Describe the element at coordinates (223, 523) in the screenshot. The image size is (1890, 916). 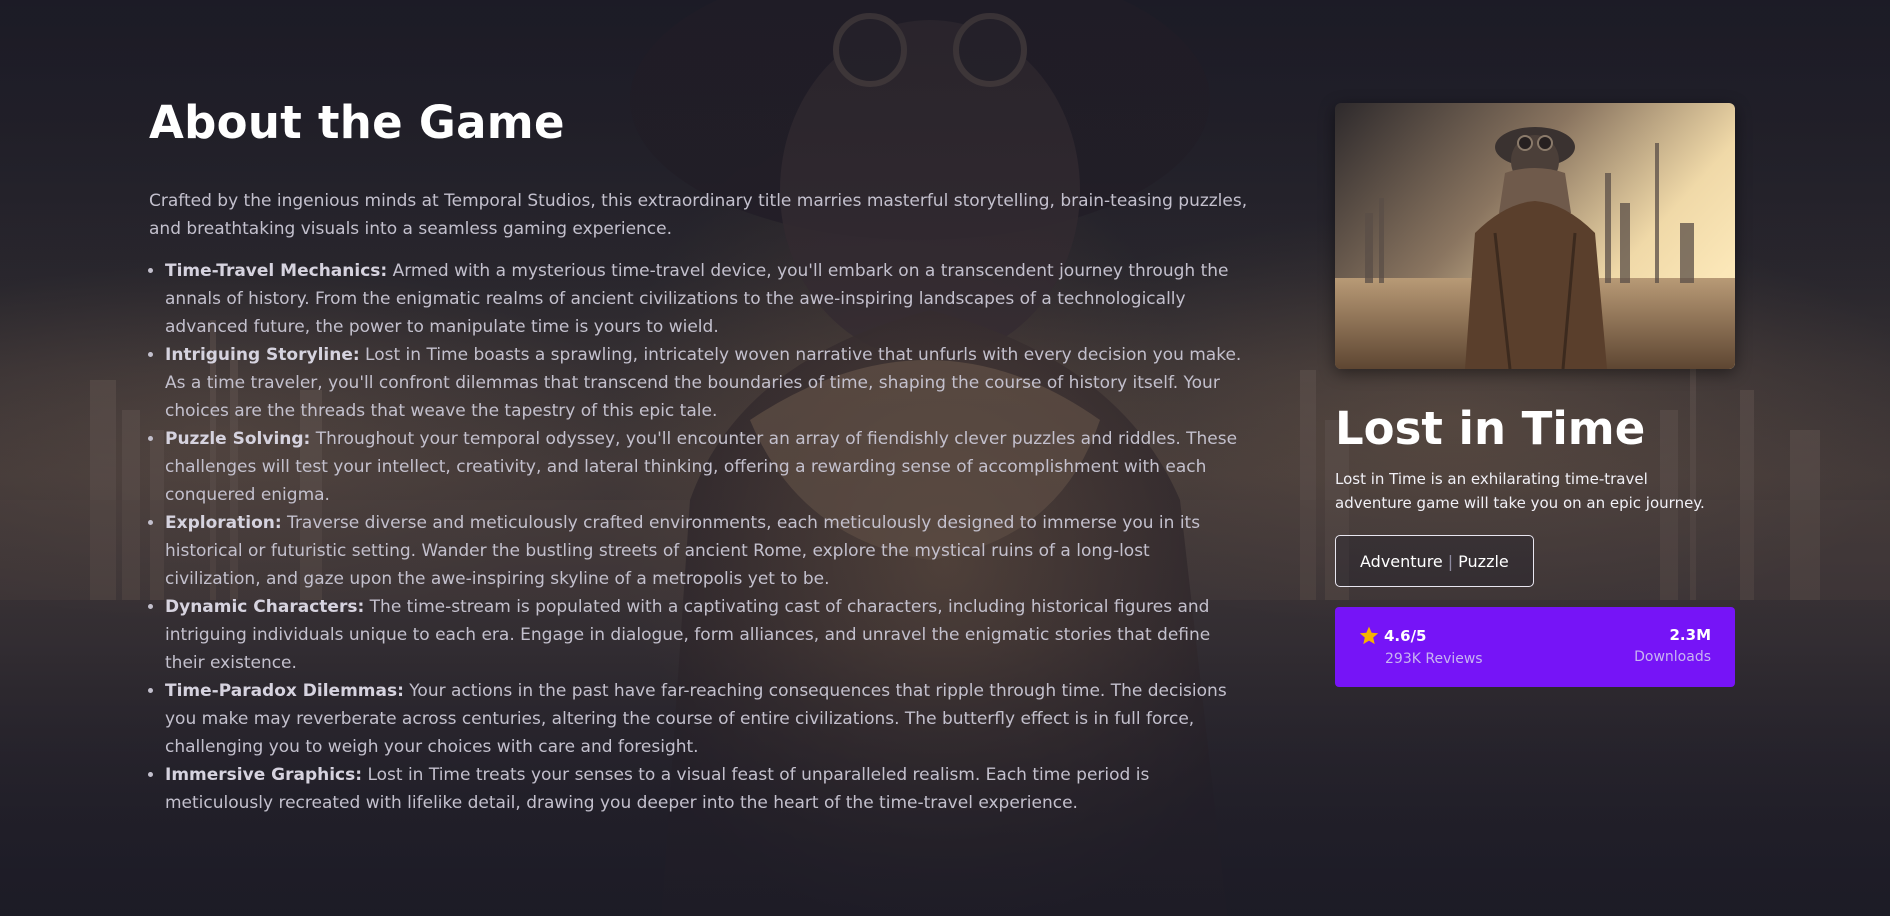
I see `feature-name: Exploration:` at that location.